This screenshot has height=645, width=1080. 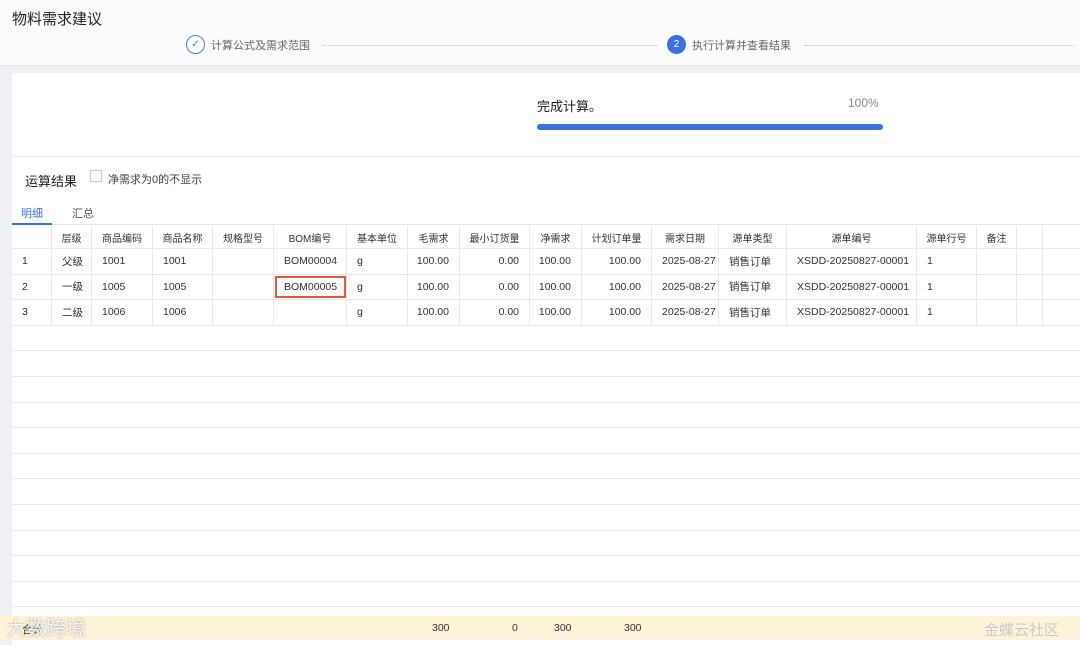 What do you see at coordinates (96, 176) in the screenshot?
I see `hide-zero-checkbox` at bounding box center [96, 176].